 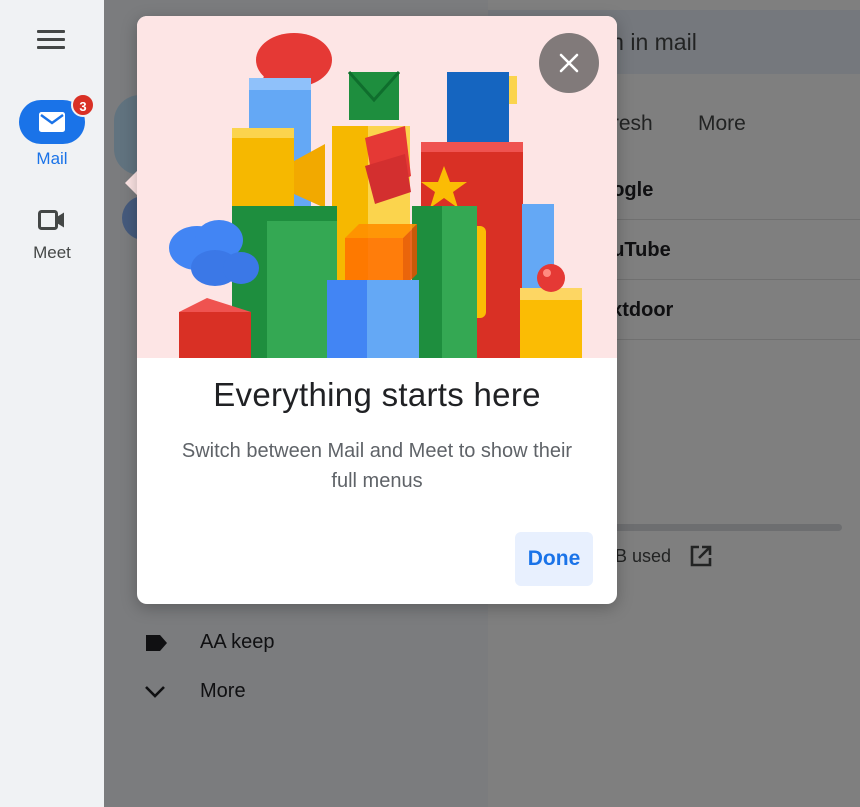 I want to click on rail-label-mail: Mail, so click(x=52, y=158).